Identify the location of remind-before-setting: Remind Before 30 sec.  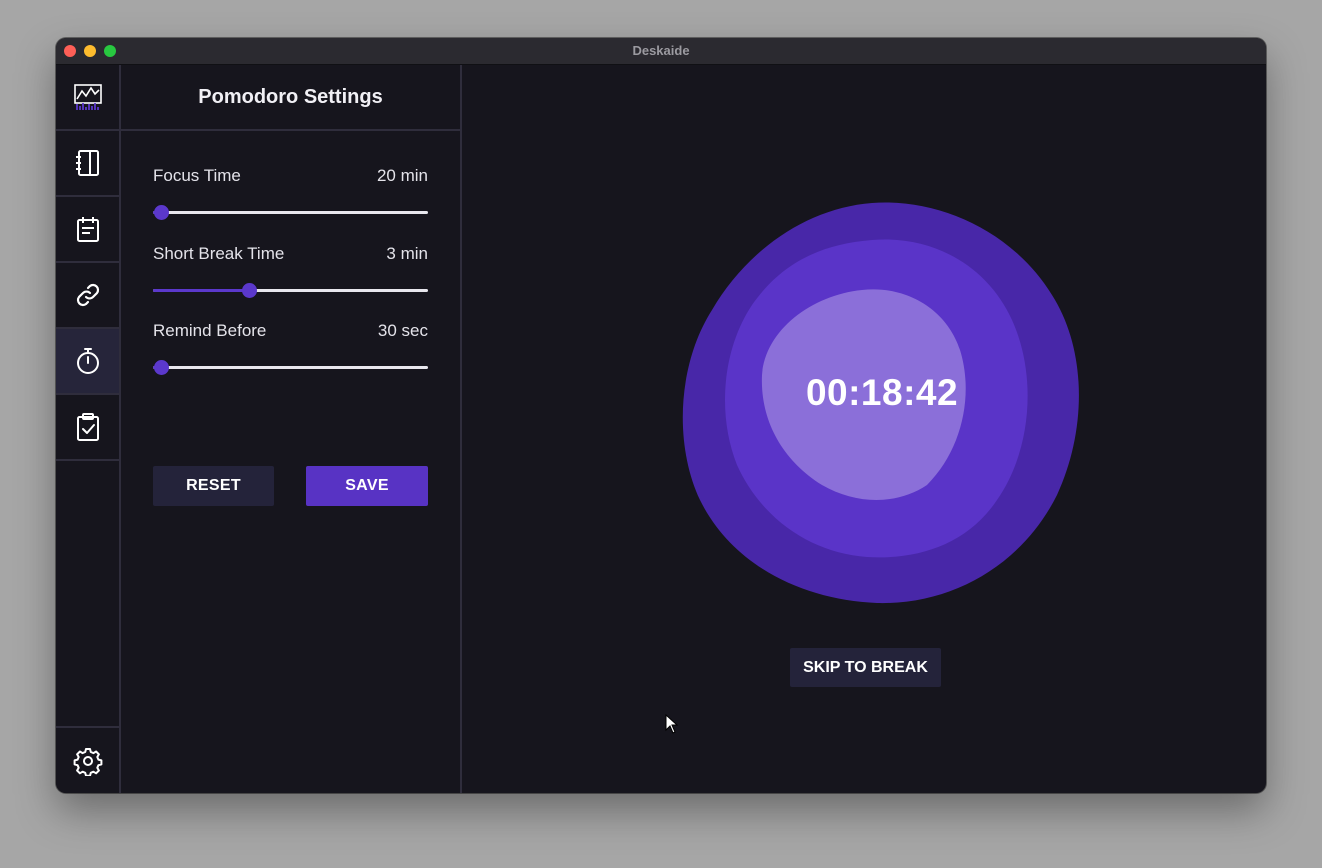
(290, 348).